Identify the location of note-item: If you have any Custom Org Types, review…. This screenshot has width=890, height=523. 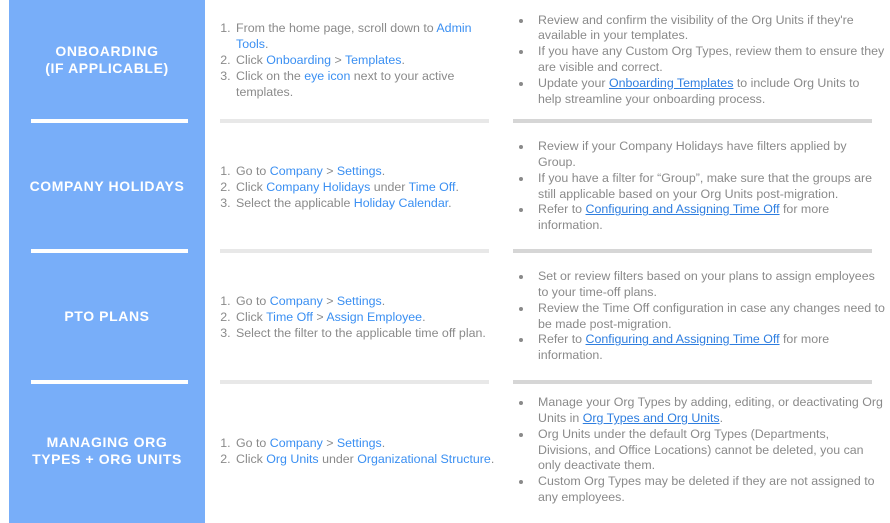
(709, 60).